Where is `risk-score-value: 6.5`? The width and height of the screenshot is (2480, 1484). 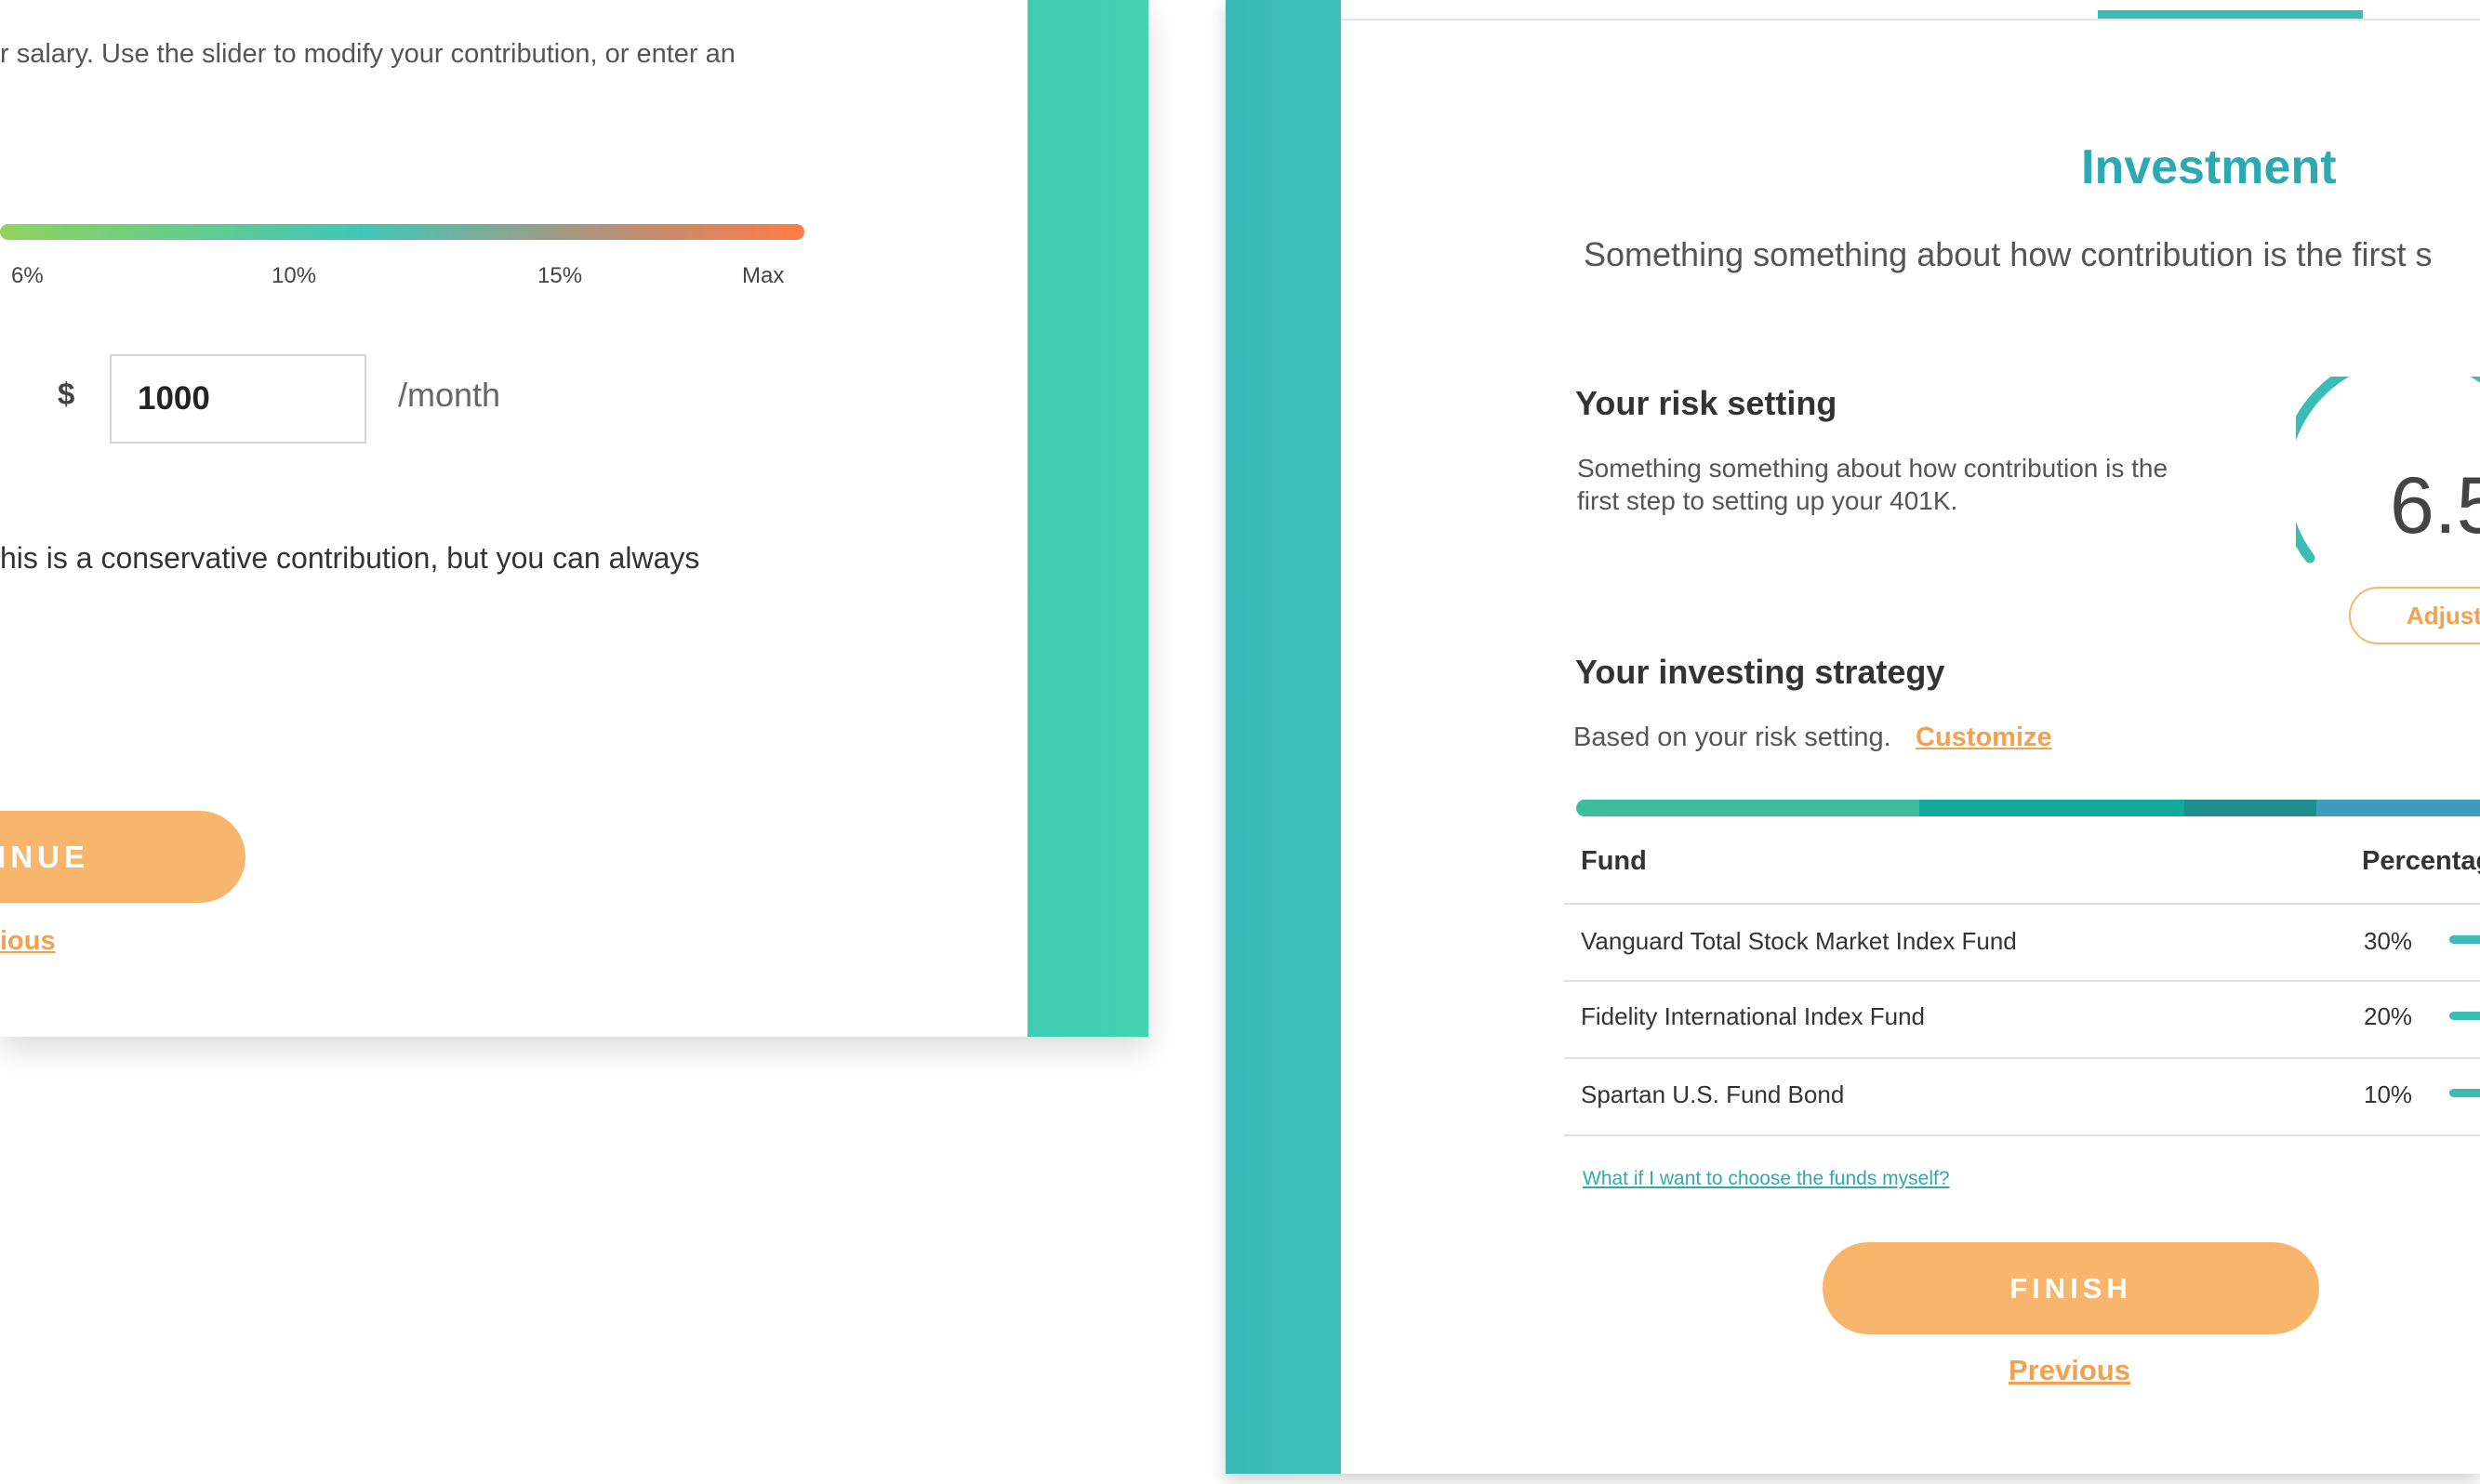
risk-score-value: 6.5 is located at coordinates (2435, 505).